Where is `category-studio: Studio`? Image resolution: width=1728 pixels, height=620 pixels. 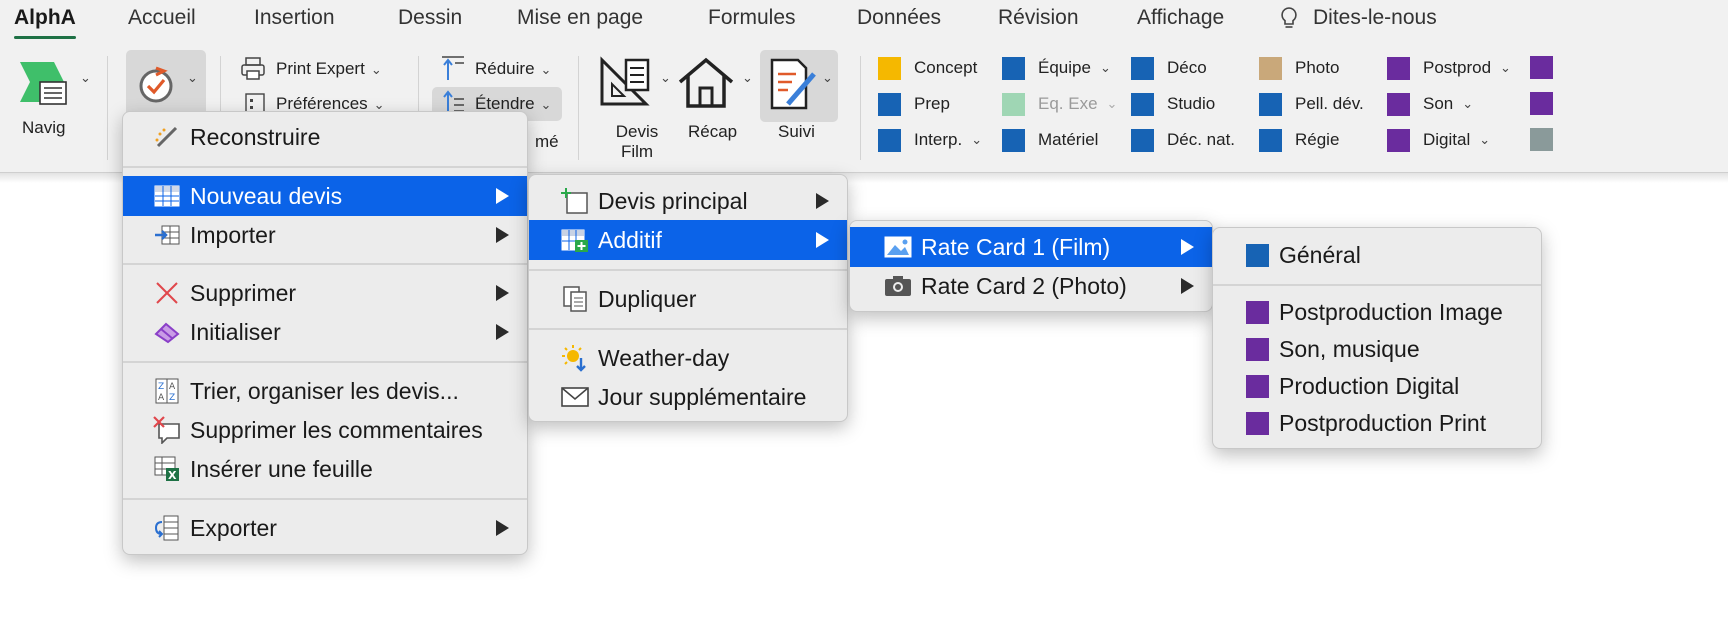
category-studio: Studio is located at coordinates (1173, 104).